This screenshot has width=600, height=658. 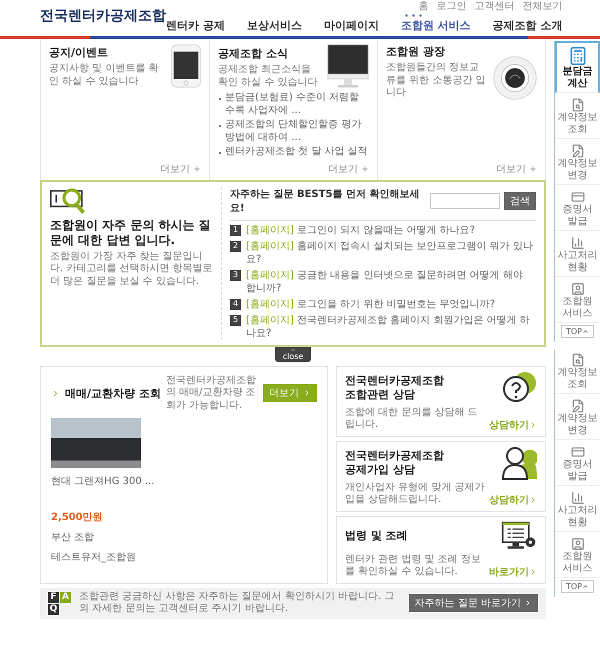 What do you see at coordinates (237, 603) in the screenshot?
I see `banner-text: 조합관련 궁금하신 사항은 자주하는 질문에서 확인하시기 바랍니다. 그 외 자세한 문의는 고객센터로 주시기 바랍니다.` at bounding box center [237, 603].